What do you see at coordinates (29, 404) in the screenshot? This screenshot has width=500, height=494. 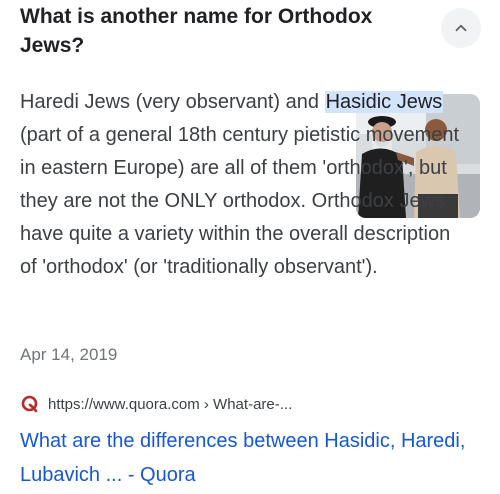 I see `quora-icon` at bounding box center [29, 404].